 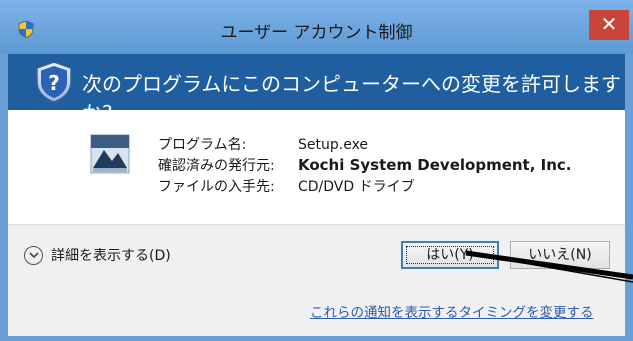 I want to click on question-shield-icon: ?, so click(x=54, y=84).